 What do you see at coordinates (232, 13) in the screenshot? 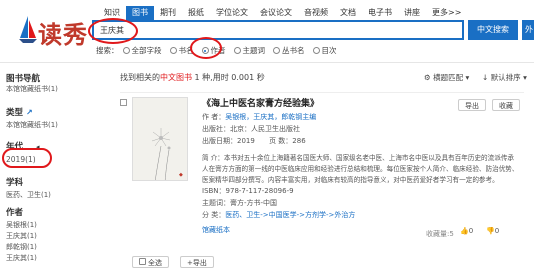
I see `tab-theses: 学位论文` at bounding box center [232, 13].